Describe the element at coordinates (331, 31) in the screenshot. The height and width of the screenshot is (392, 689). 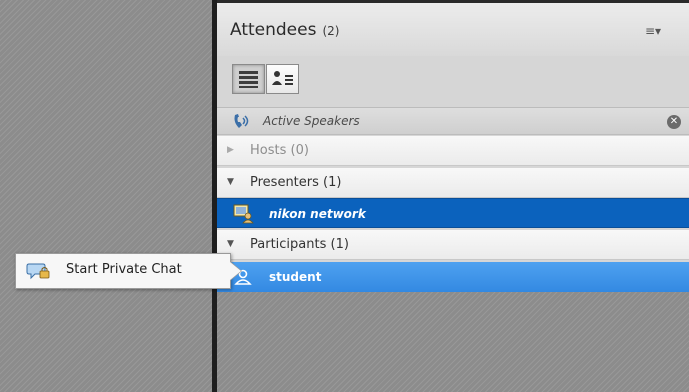
I see `attendee-count: (2)` at that location.